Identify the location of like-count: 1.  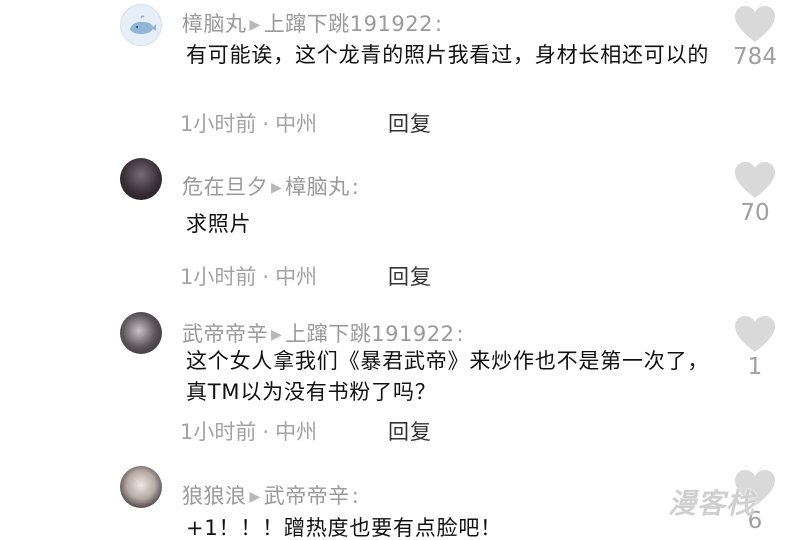
(755, 367).